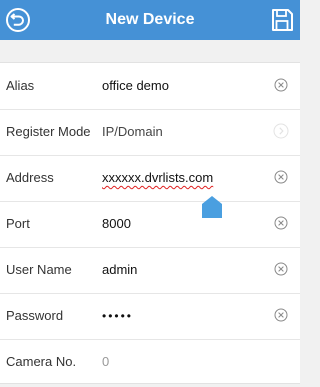  I want to click on camera-no-label: Camera No., so click(41, 361).